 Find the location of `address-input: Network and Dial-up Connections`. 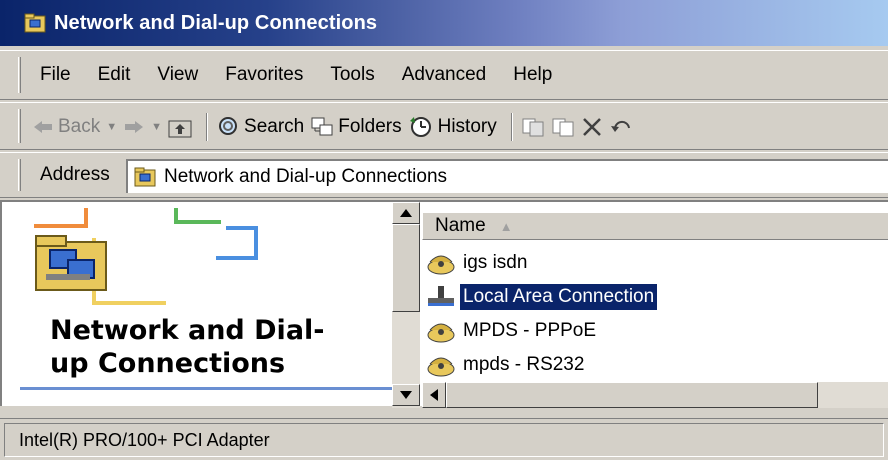

address-input: Network and Dial-up Connections is located at coordinates (507, 176).